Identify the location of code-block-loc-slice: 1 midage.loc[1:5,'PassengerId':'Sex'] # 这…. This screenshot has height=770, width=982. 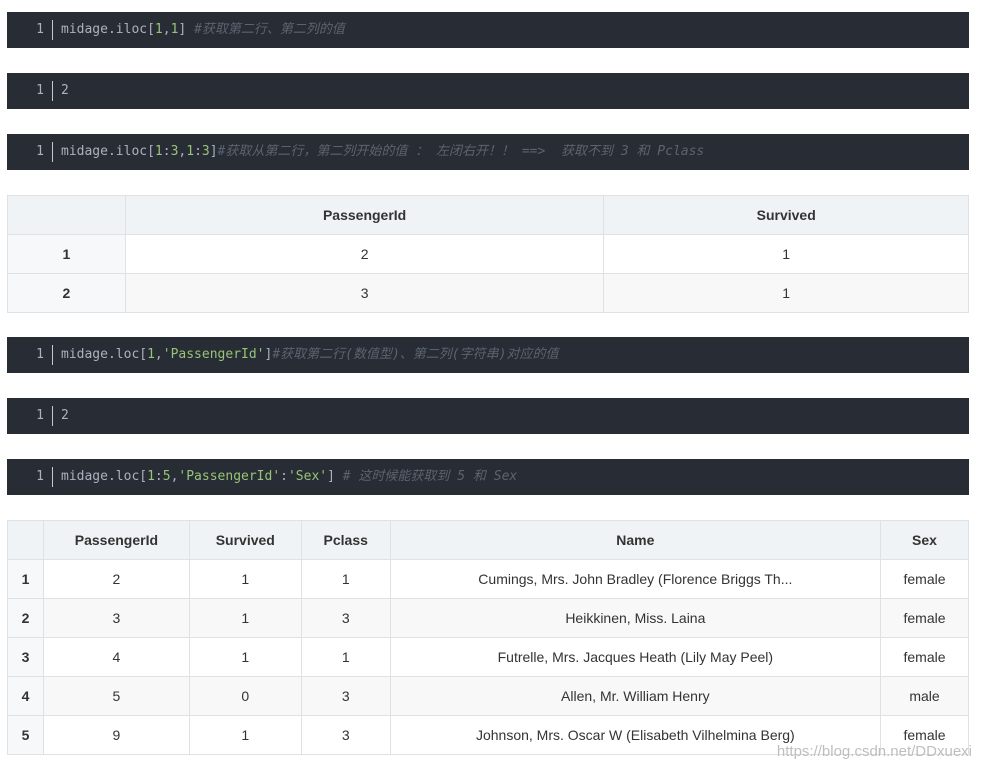
(488, 477).